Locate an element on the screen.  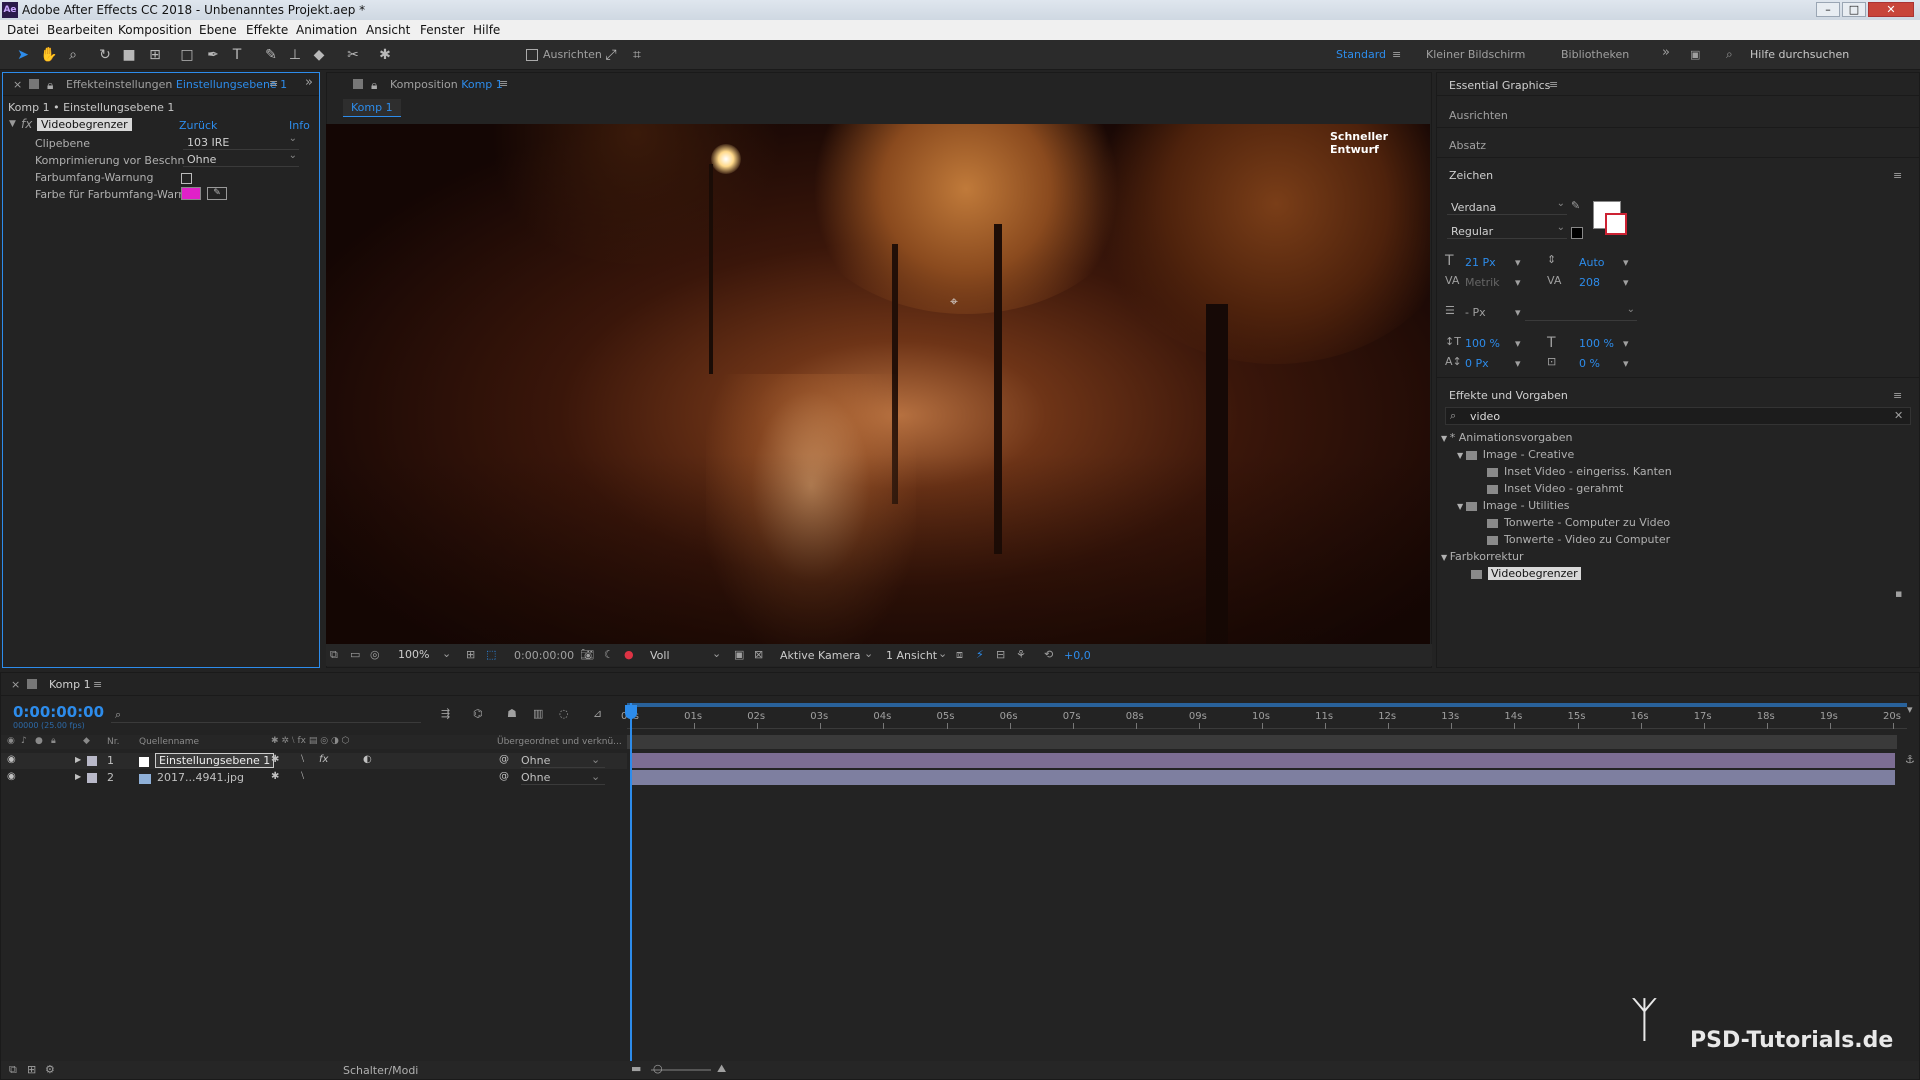
maximize-button: □ is located at coordinates (1854, 9).